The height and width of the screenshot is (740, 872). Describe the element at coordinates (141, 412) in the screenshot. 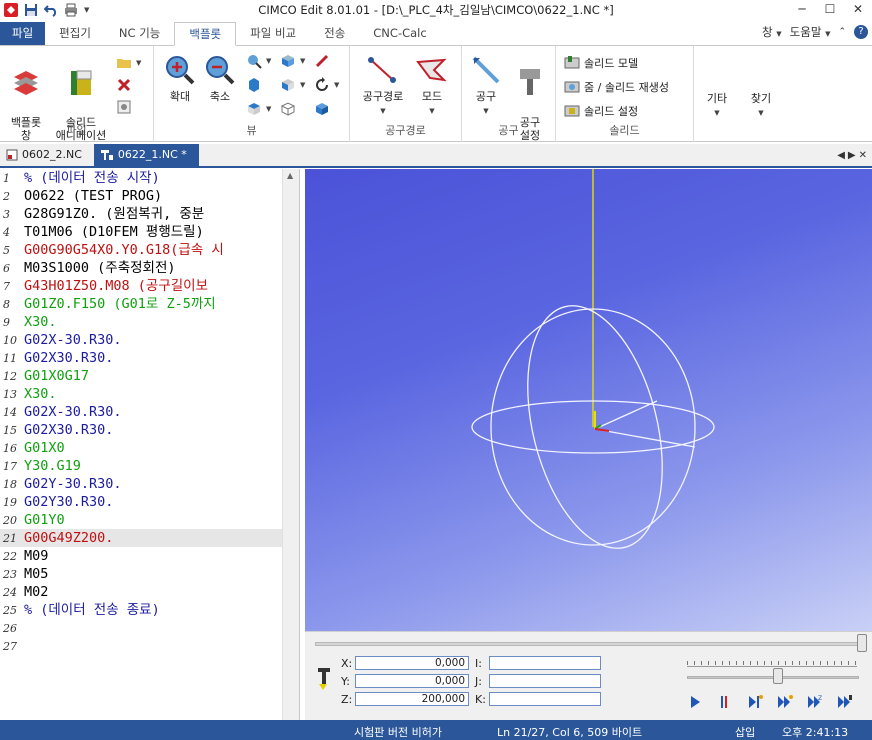

I see `code-line: 14 G02X-30.R30.` at that location.